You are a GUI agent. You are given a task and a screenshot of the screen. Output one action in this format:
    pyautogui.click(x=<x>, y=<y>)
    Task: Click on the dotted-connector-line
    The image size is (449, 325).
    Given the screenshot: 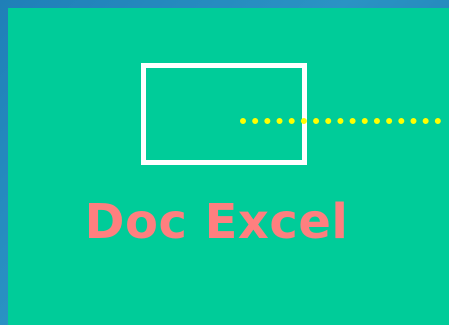 What is the action you would take?
    pyautogui.click(x=340, y=121)
    